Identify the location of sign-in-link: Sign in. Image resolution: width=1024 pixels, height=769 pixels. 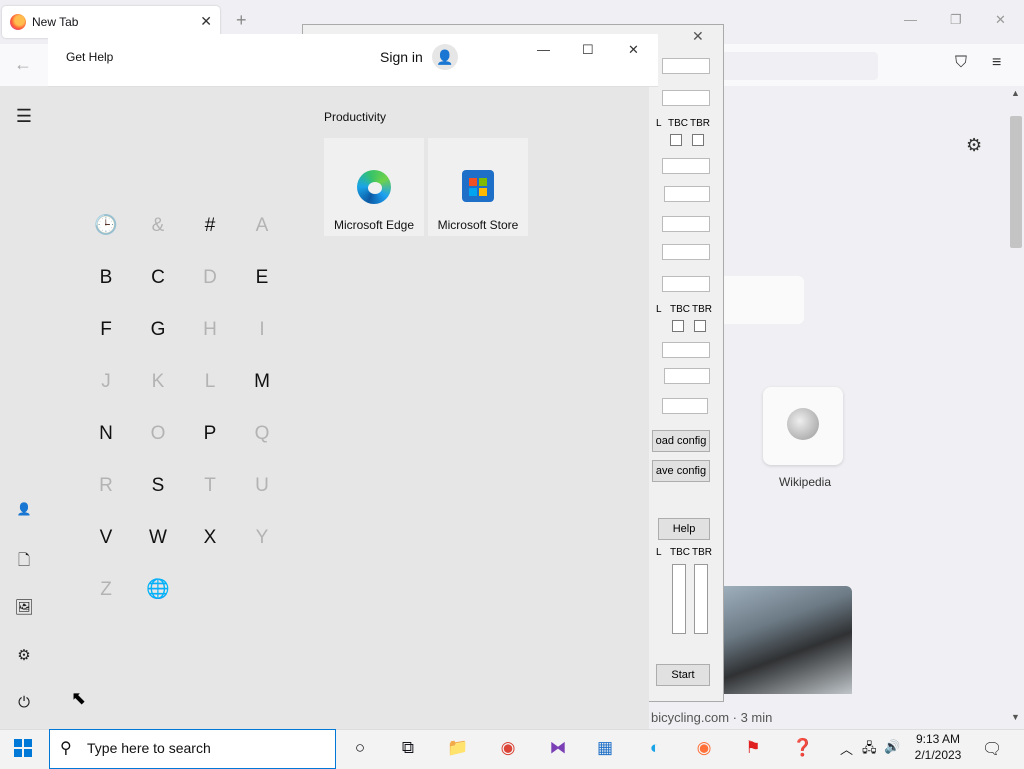
(401, 57).